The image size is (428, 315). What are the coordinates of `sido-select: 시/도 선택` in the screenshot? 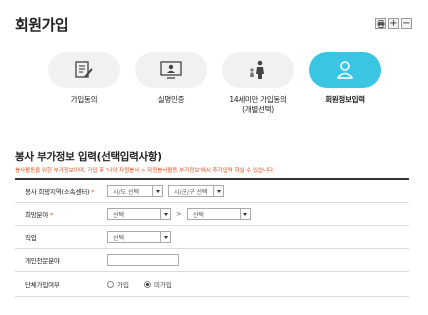 It's located at (135, 191).